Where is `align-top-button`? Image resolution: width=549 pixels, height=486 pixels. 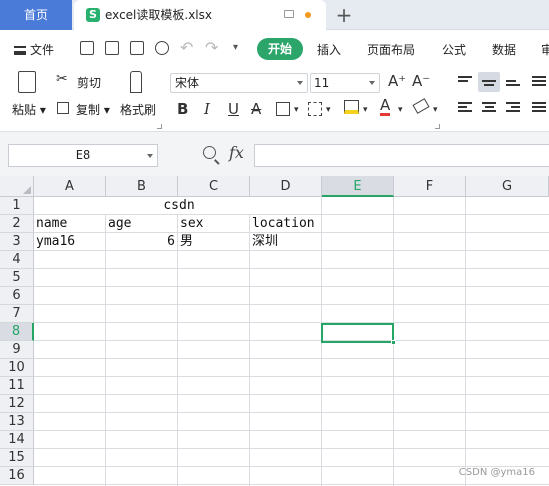 align-top-button is located at coordinates (465, 82).